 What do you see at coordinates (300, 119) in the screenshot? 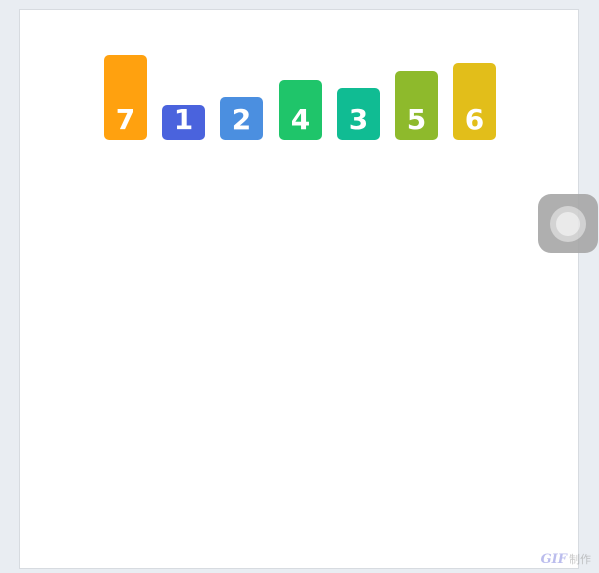
I see `bar-label: 4` at bounding box center [300, 119].